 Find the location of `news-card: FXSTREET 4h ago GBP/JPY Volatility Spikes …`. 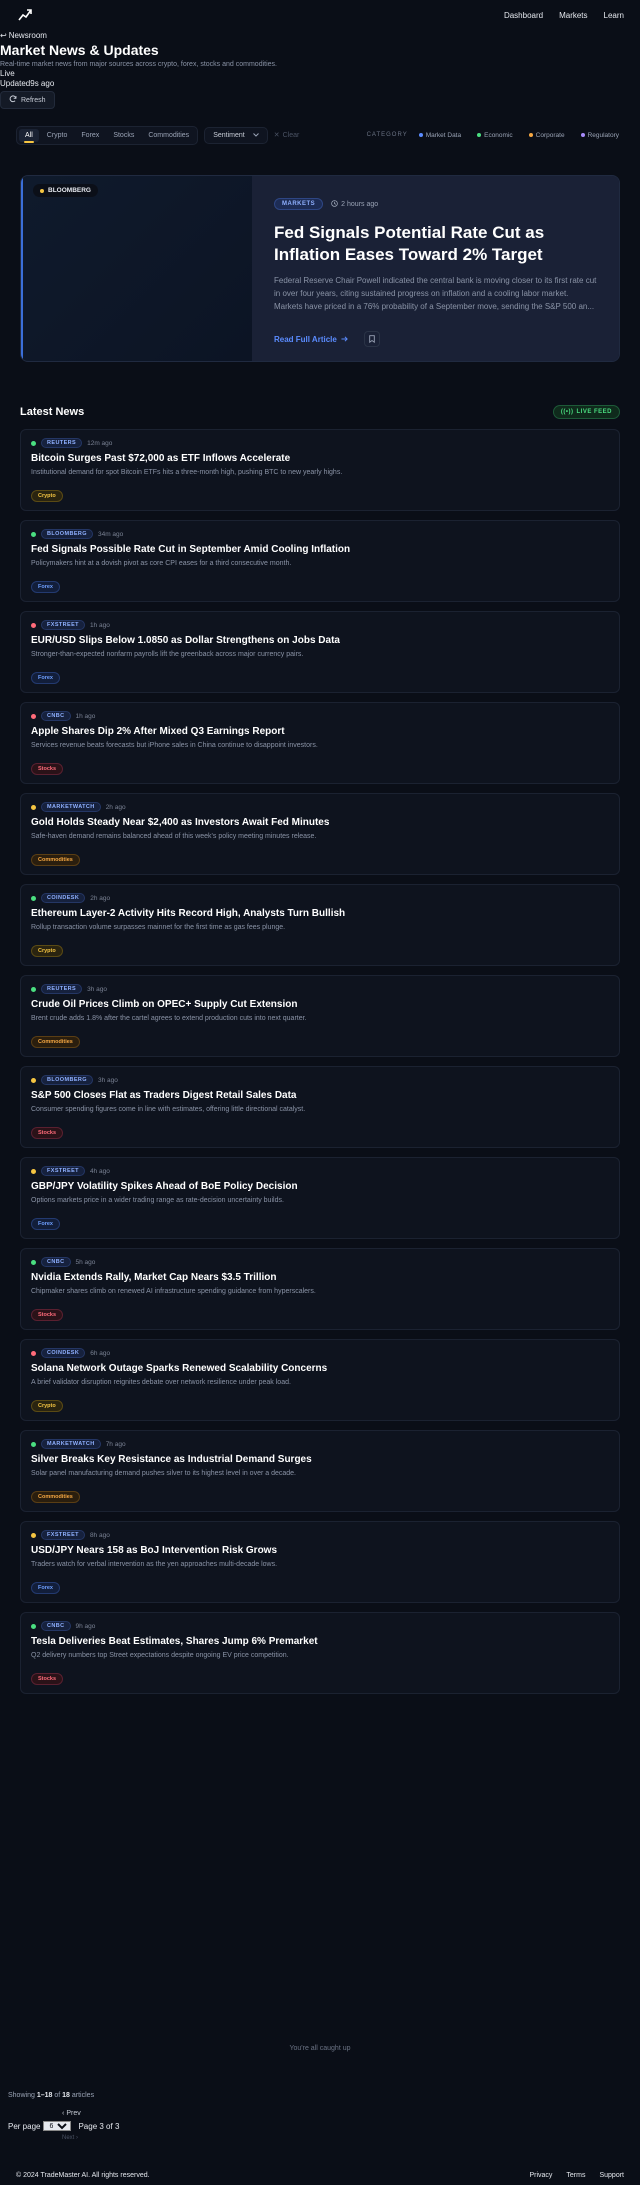

news-card: FXSTREET 4h ago GBP/JPY Volatility Spikes … is located at coordinates (320, 1198).